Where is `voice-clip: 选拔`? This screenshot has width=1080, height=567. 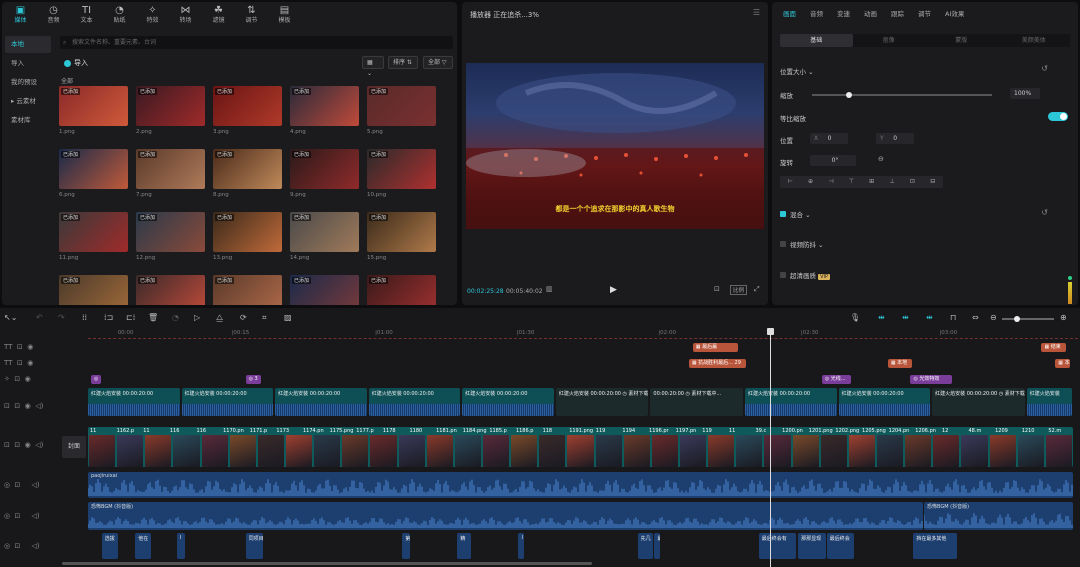 voice-clip: 选拔 is located at coordinates (109, 546).